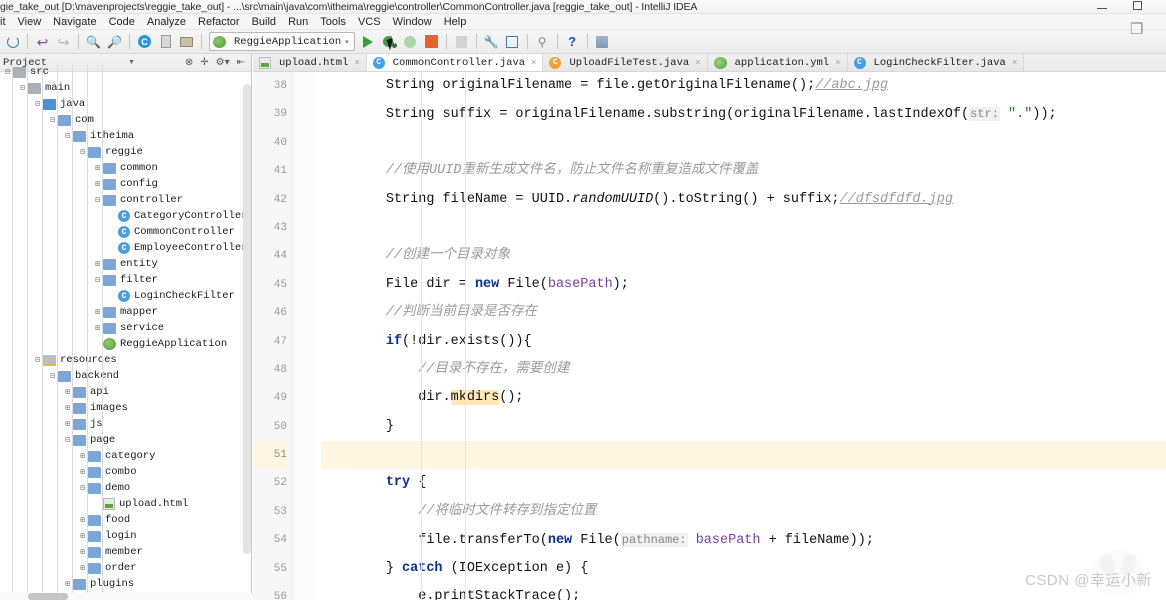 The image size is (1166, 600). Describe the element at coordinates (6, 22) in the screenshot. I see `menu-item-edit: it` at that location.